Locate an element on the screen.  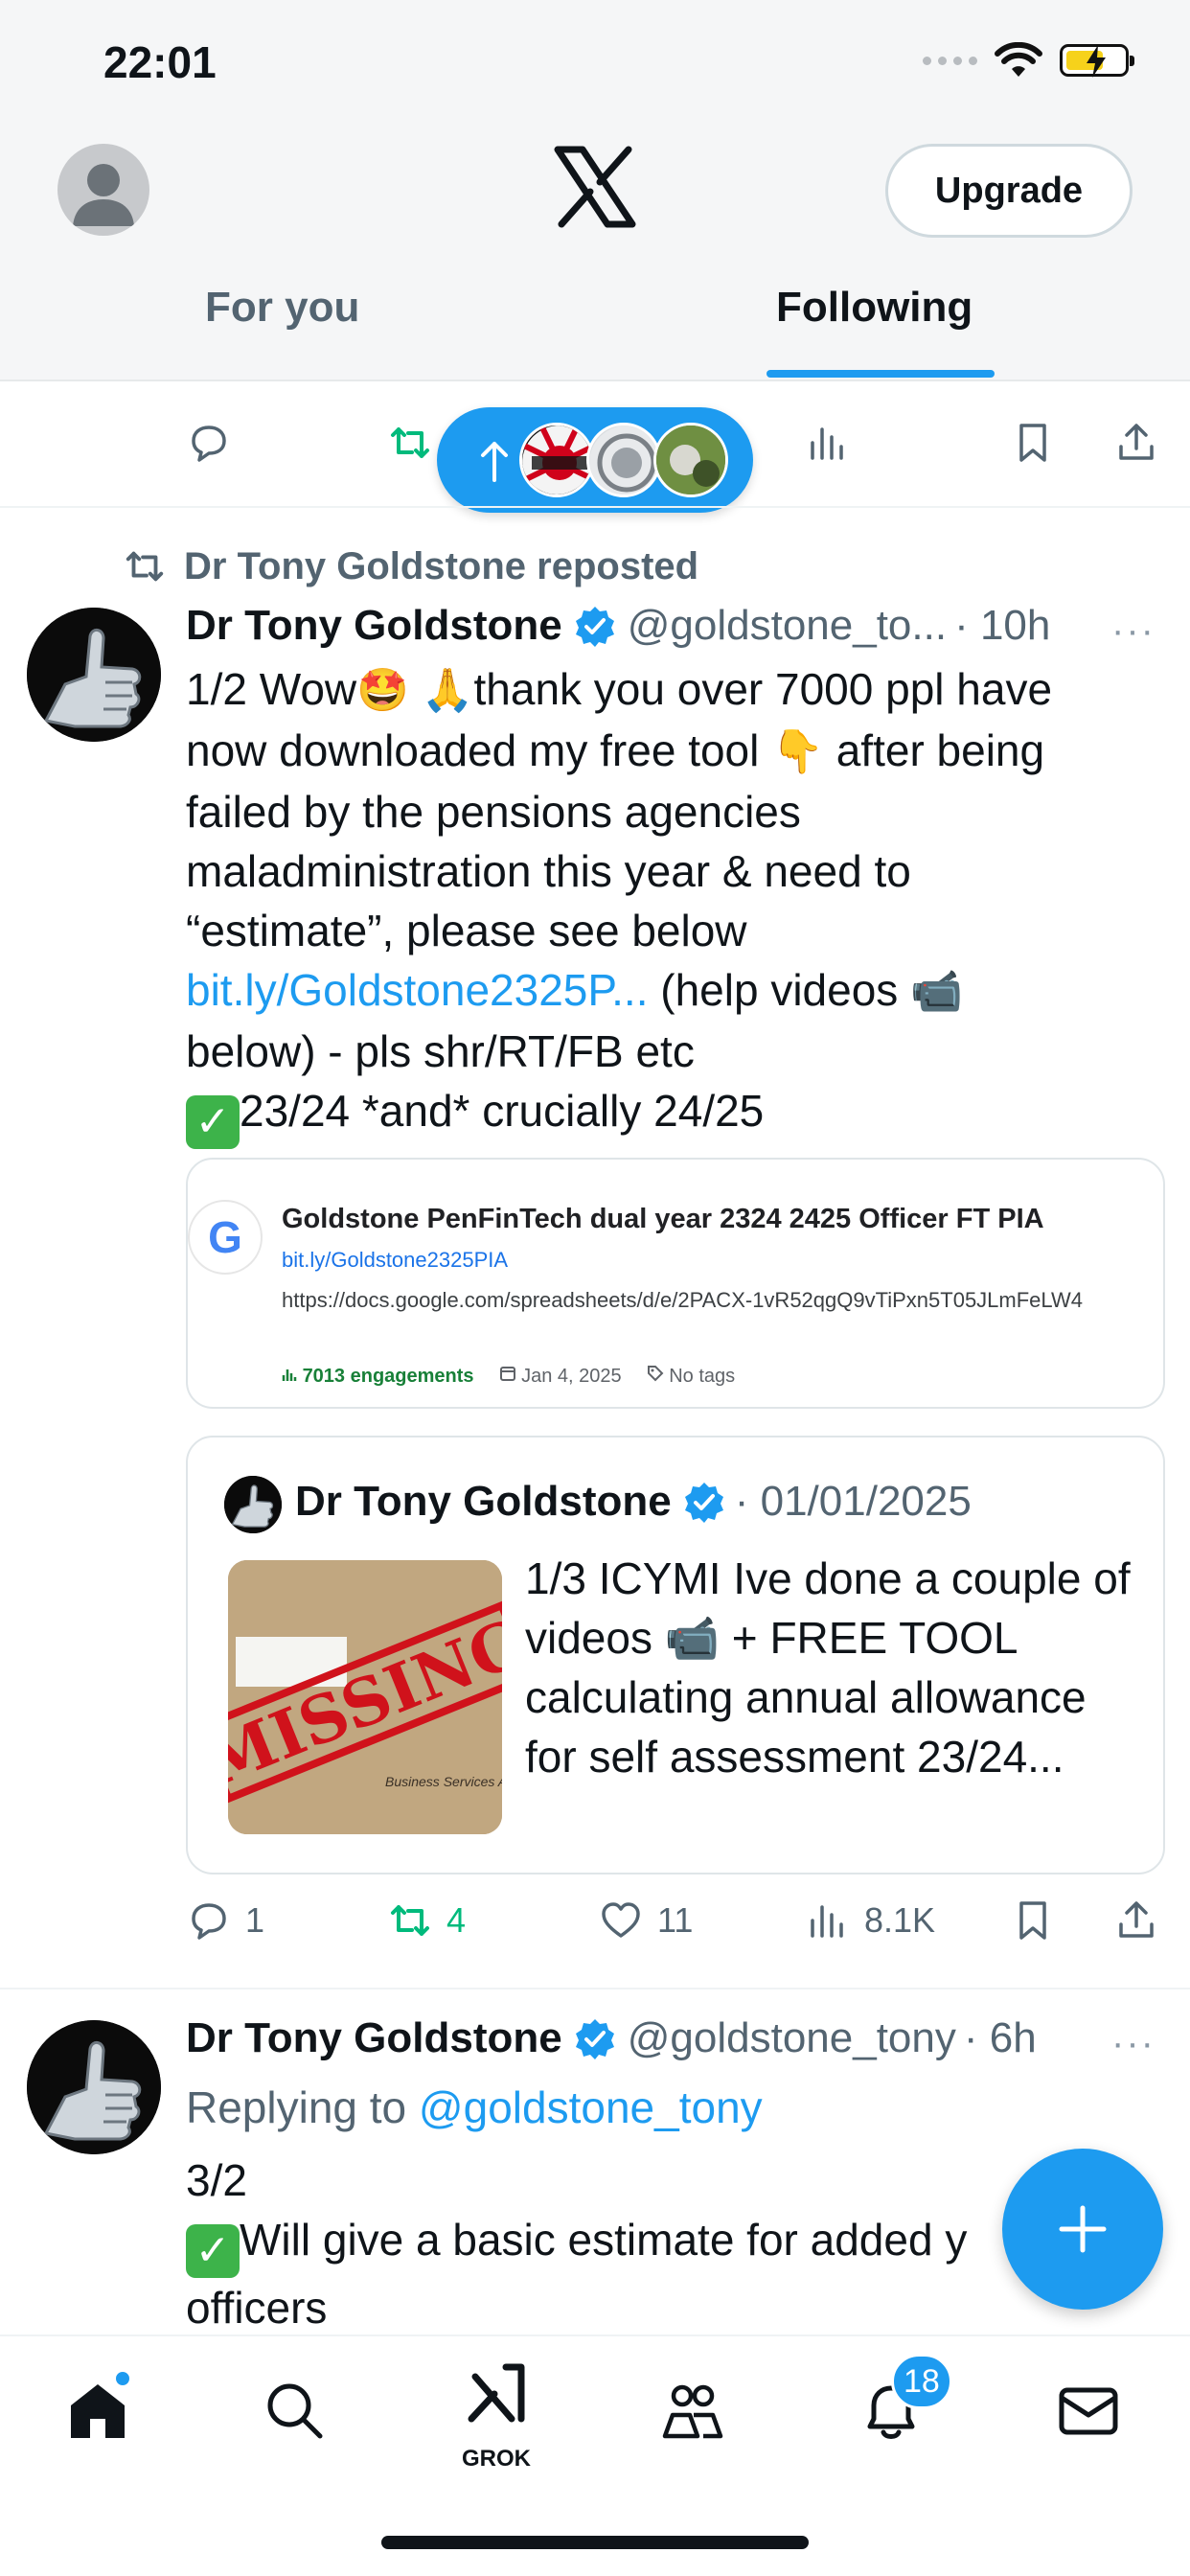
status-time: 22:01 is located at coordinates (160, 62).